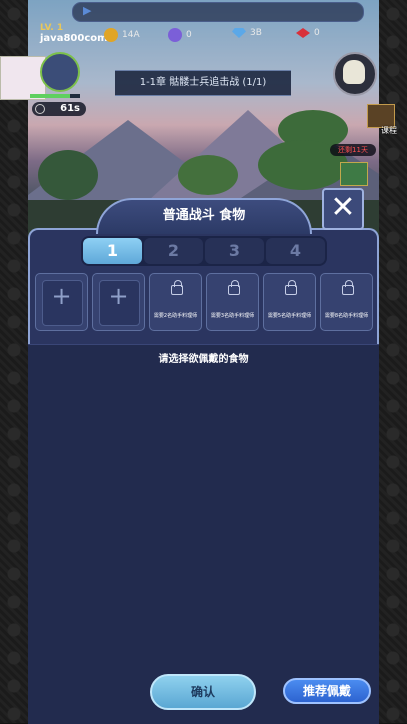  Describe the element at coordinates (295, 251) in the screenshot. I see `tab-4: 4` at that location.